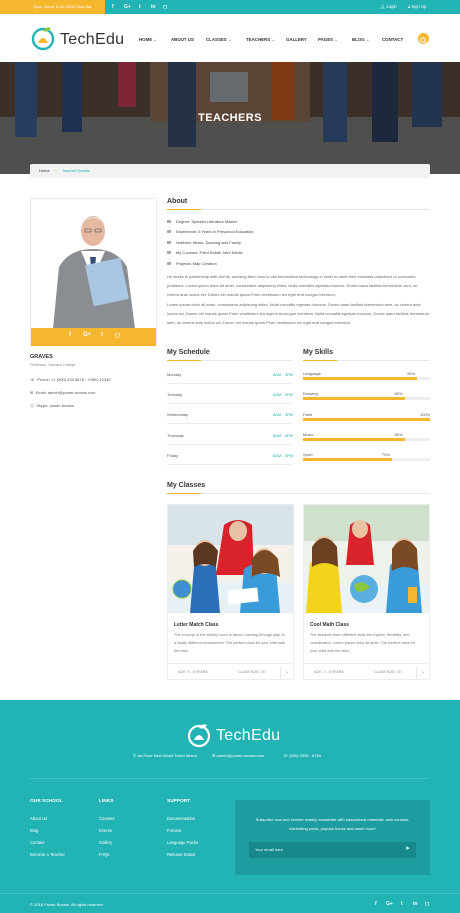 This screenshot has width=460, height=913. I want to click on footer-link: Release Status, so click(181, 854).